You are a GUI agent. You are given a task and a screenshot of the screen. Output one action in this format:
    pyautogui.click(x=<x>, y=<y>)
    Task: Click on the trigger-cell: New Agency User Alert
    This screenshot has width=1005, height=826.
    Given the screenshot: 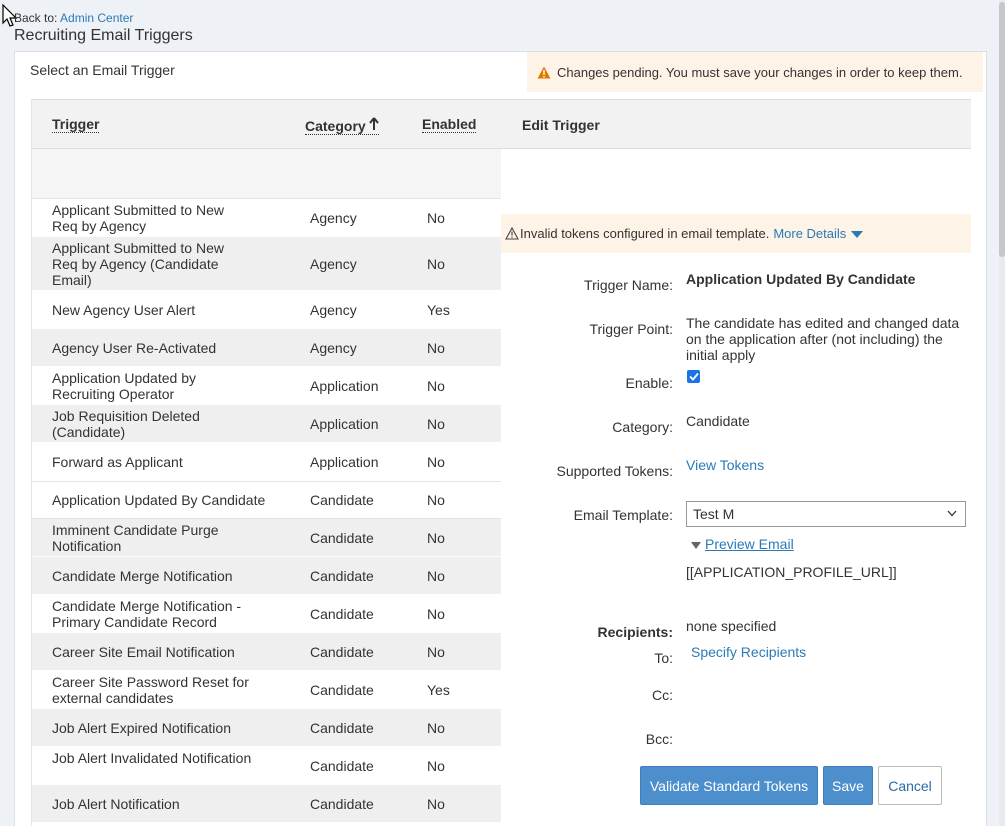 What is the action you would take?
    pyautogui.click(x=124, y=310)
    